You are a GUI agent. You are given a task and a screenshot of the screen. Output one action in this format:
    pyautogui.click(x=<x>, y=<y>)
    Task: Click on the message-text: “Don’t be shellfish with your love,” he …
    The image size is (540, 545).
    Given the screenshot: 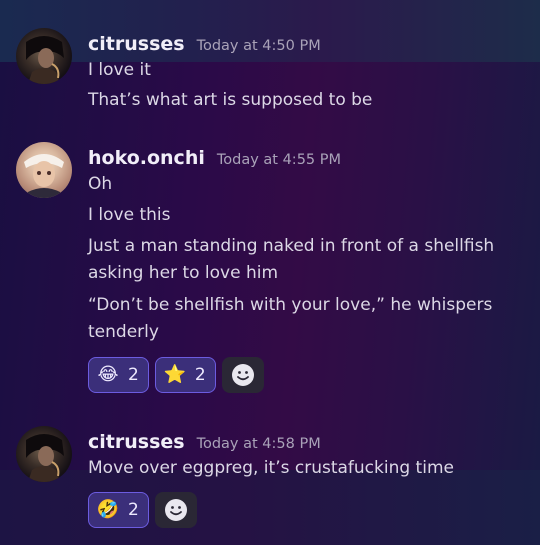 What is the action you would take?
    pyautogui.click(x=290, y=305)
    